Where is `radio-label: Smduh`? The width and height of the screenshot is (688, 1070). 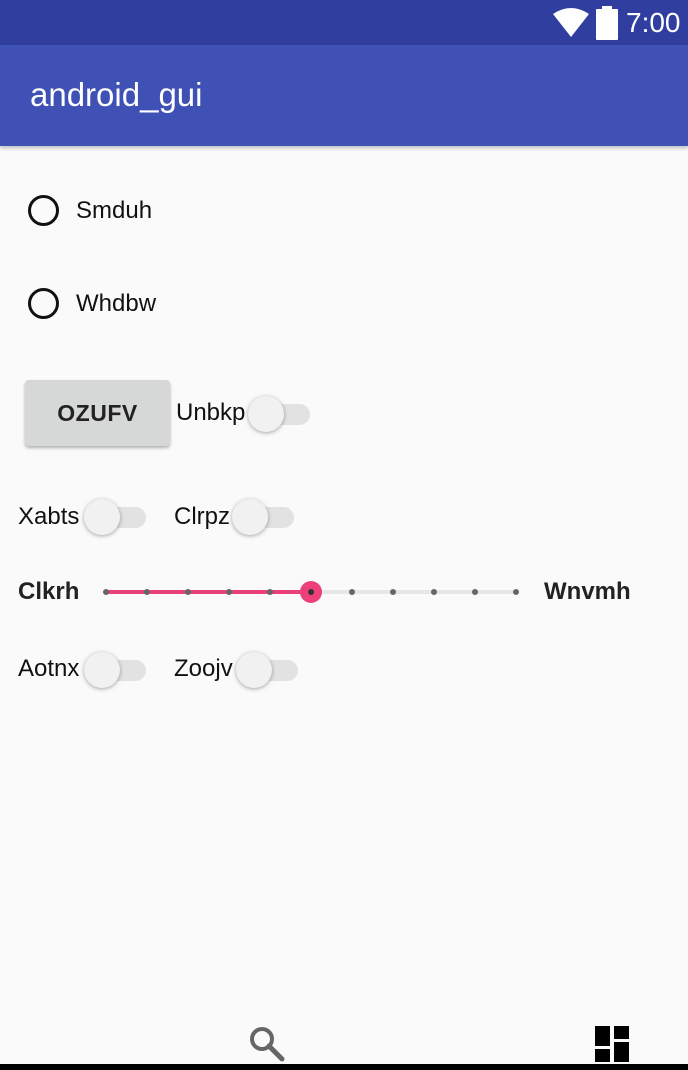 radio-label: Smduh is located at coordinates (114, 210).